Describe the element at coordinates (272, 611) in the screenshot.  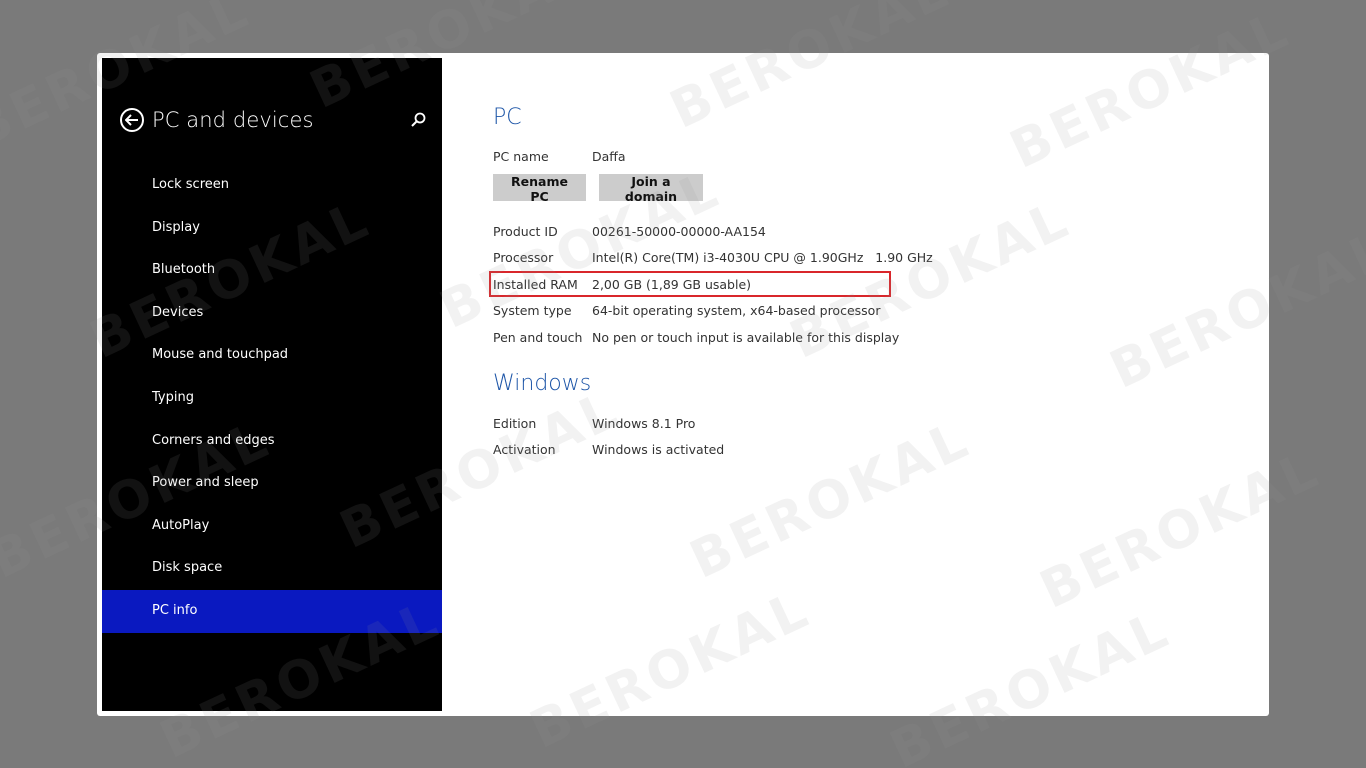
I see `sidebar-item-pc-info: PC info` at that location.